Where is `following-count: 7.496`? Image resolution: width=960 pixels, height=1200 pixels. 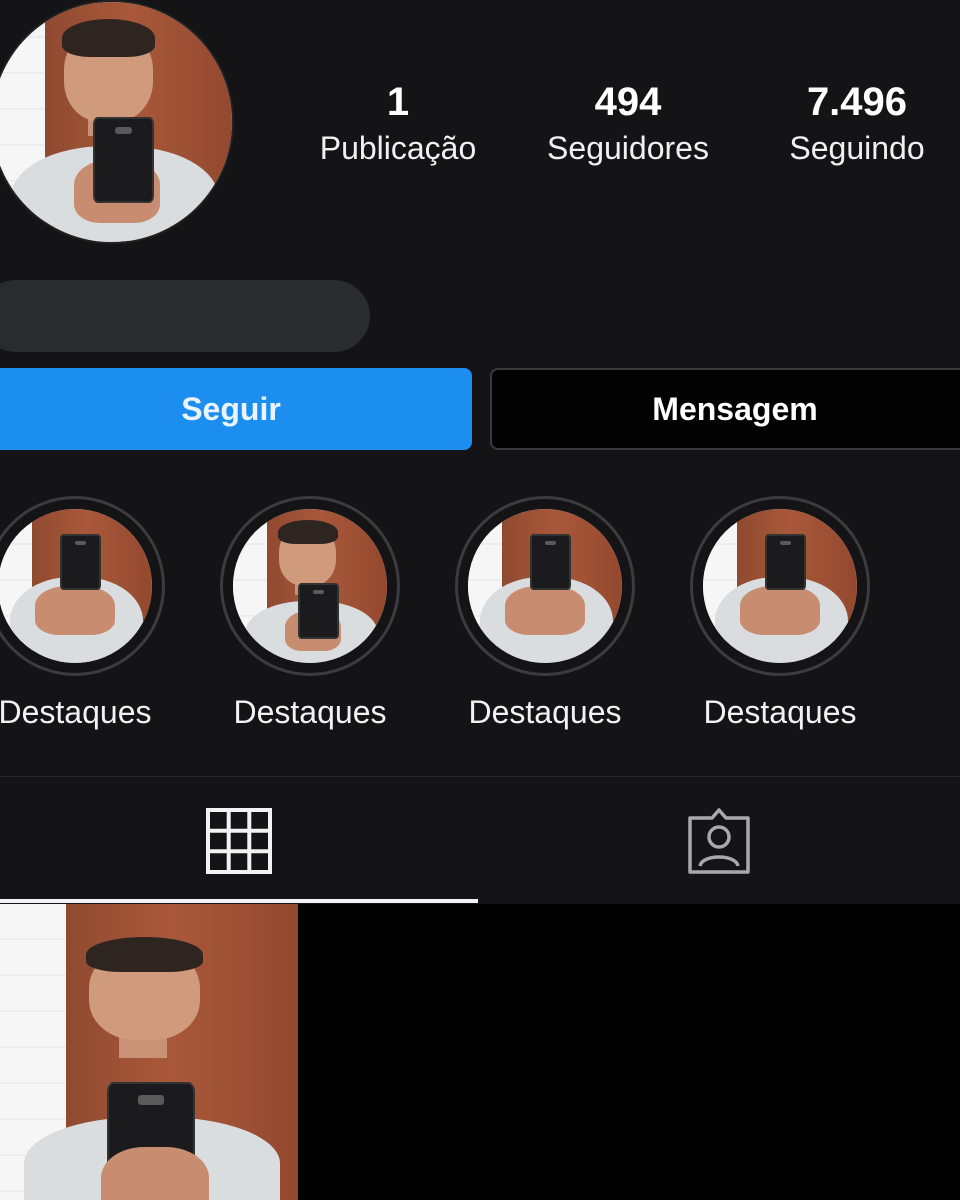
following-count: 7.496 is located at coordinates (857, 102).